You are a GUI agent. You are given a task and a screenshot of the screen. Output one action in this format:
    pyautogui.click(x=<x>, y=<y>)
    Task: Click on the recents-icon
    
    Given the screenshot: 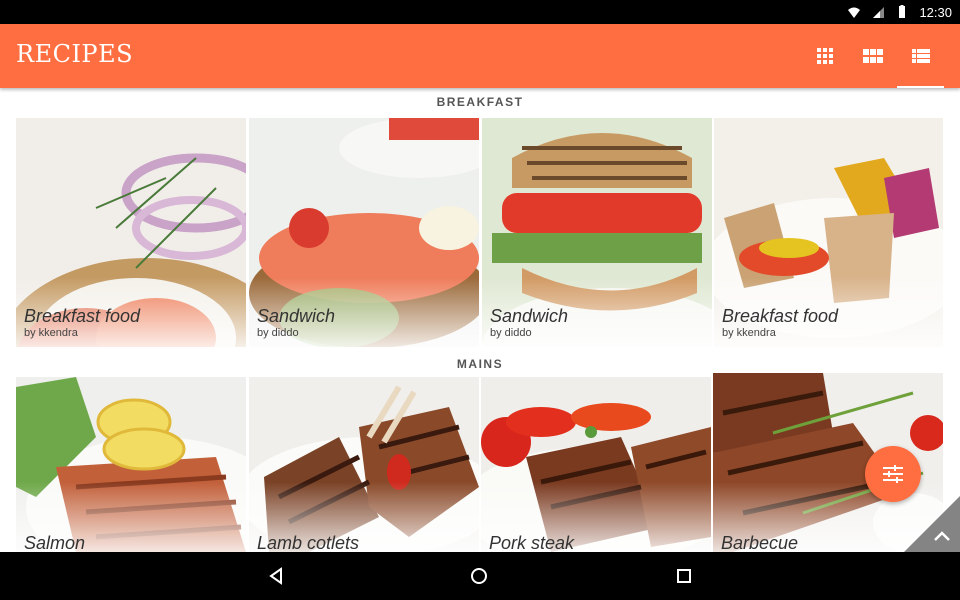 What is the action you would take?
    pyautogui.click(x=684, y=576)
    